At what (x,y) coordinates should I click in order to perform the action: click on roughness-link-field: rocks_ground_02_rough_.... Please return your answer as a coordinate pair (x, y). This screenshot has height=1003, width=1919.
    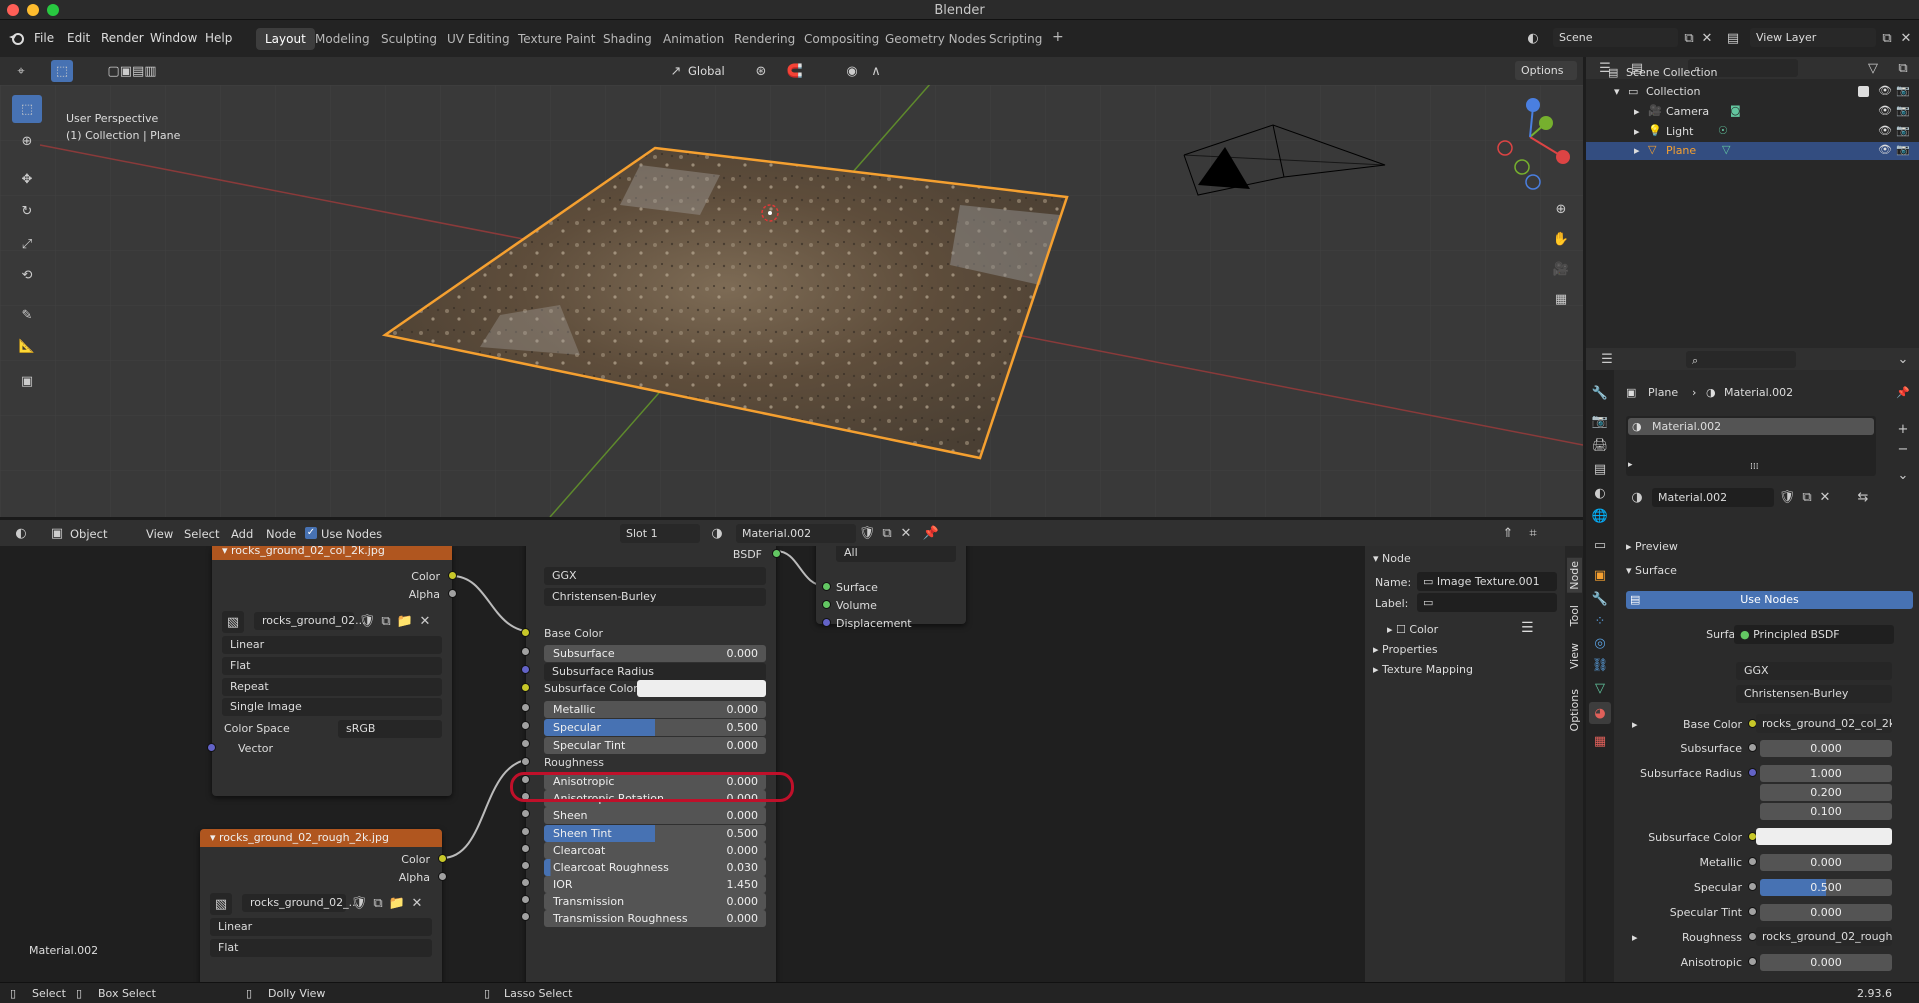
    Looking at the image, I should click on (1824, 936).